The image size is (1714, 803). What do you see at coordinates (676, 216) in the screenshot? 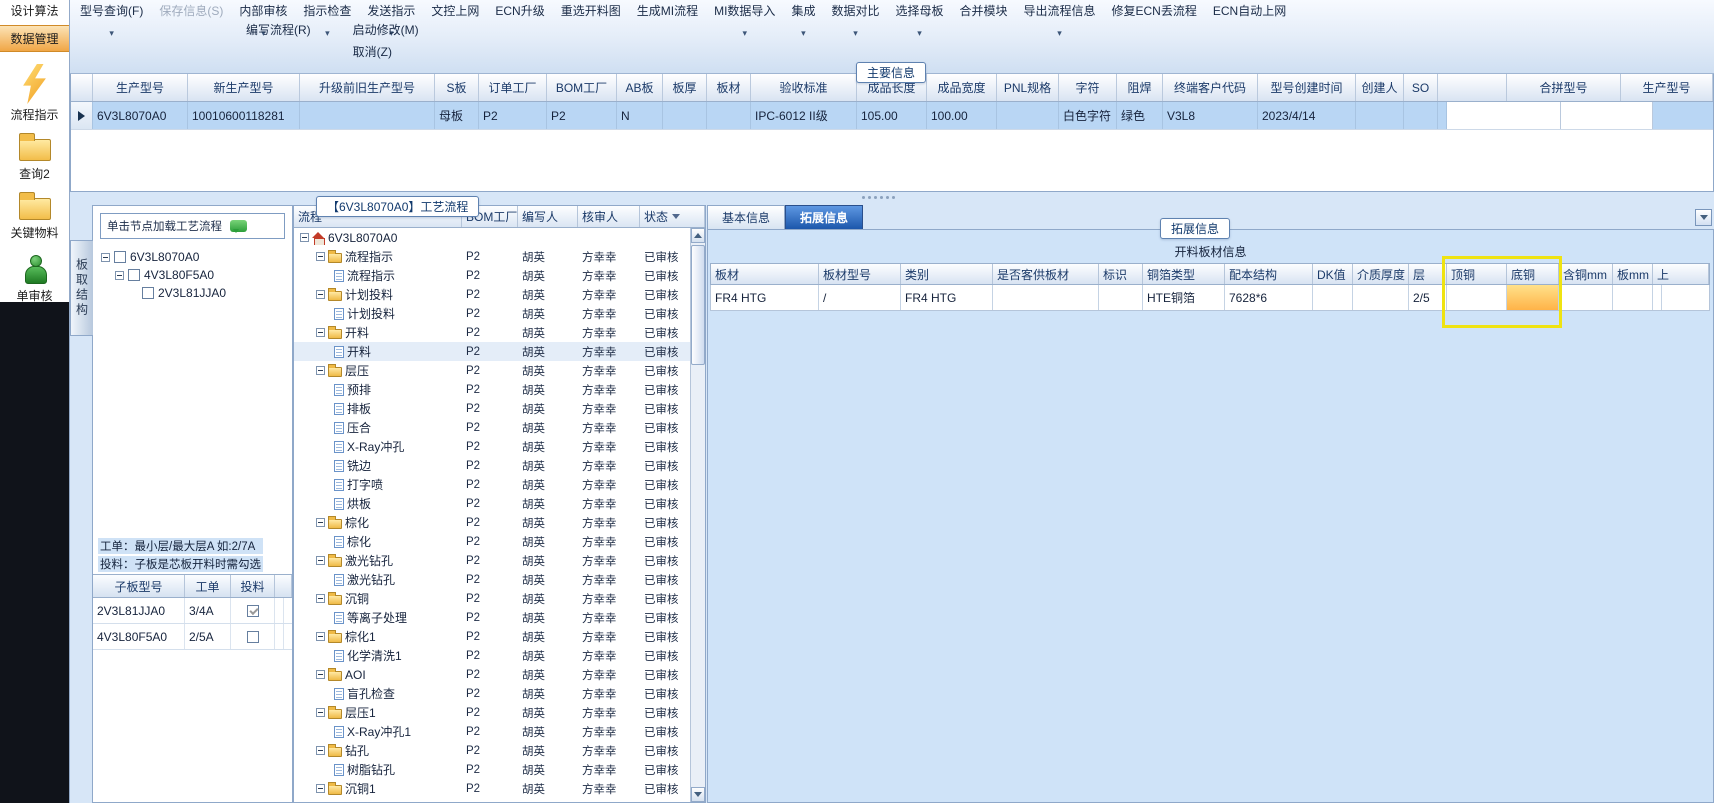
I see `sort-icon` at bounding box center [676, 216].